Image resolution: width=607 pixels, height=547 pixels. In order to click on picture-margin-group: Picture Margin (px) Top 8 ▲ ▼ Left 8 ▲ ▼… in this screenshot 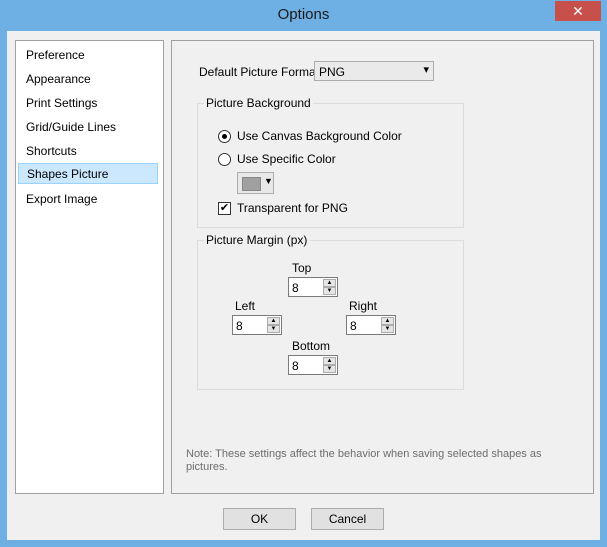, I will do `click(330, 311)`.